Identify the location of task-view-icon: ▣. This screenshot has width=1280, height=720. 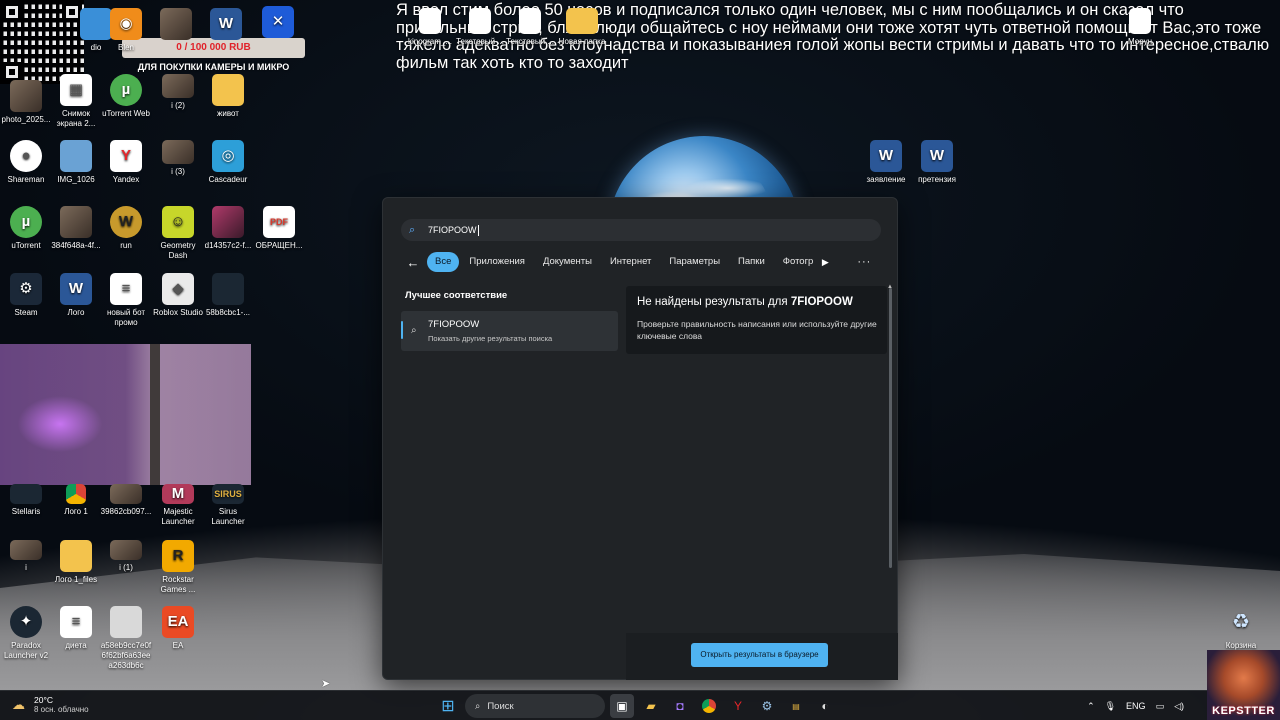
(622, 706).